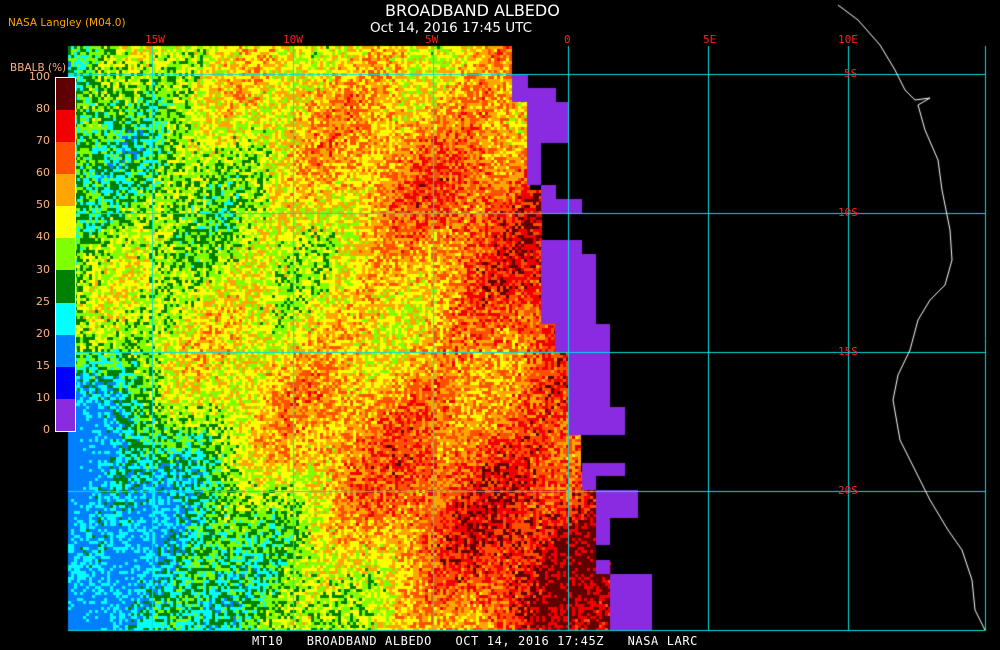 The height and width of the screenshot is (650, 1000). I want to click on colorbar-label: 50, so click(43, 205).